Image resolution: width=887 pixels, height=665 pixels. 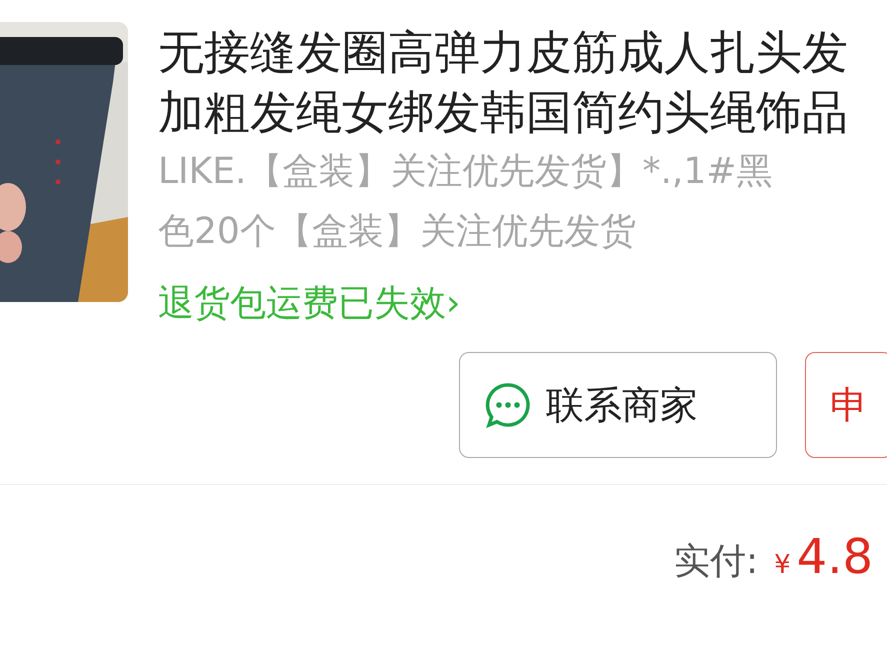 What do you see at coordinates (309, 304) in the screenshot?
I see `return-shipping-link: 退货包运费已失效›` at bounding box center [309, 304].